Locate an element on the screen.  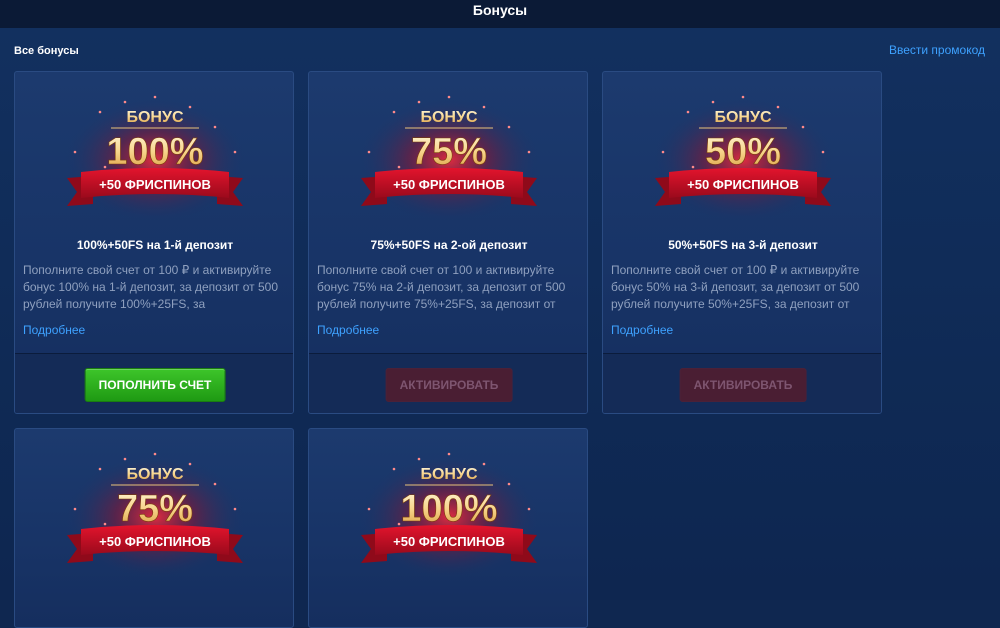
top-bar: Бонусы is located at coordinates (500, 14).